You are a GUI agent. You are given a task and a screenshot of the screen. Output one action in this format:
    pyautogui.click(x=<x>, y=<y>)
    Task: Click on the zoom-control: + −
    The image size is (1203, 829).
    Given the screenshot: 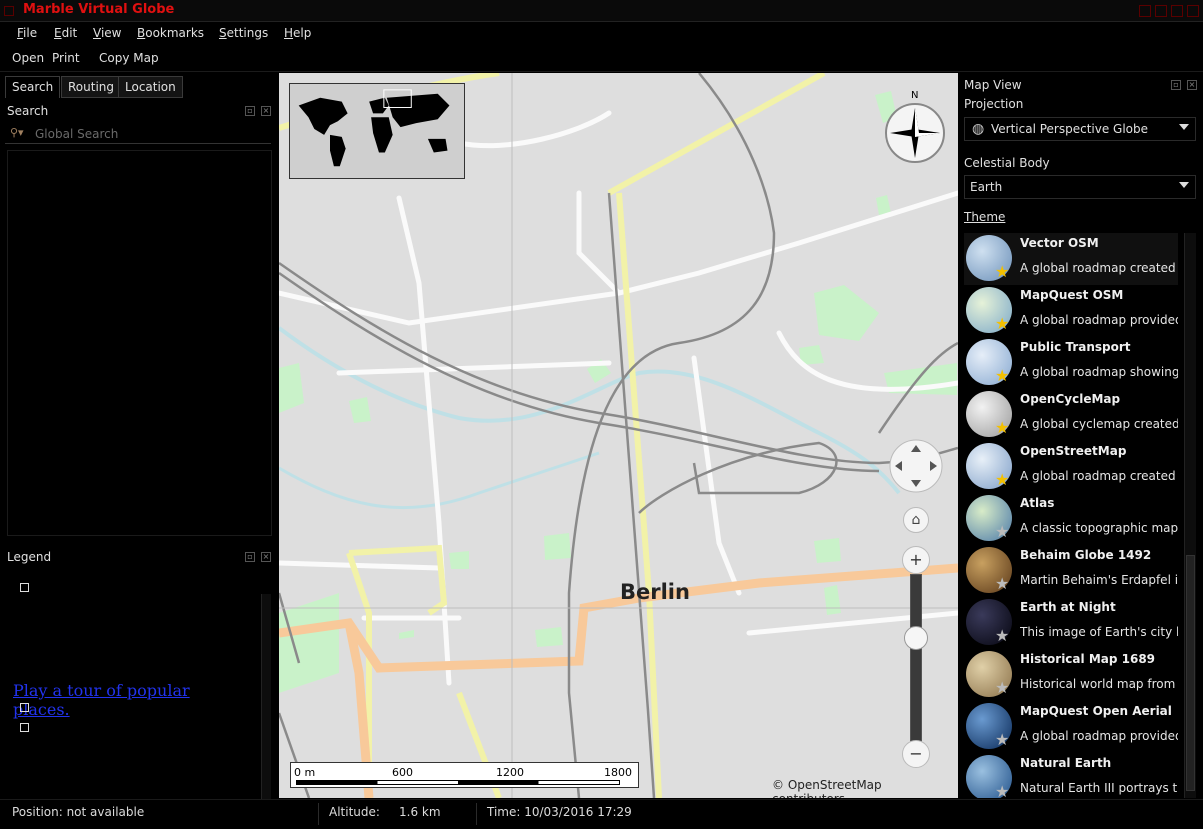 What is the action you would take?
    pyautogui.click(x=916, y=657)
    